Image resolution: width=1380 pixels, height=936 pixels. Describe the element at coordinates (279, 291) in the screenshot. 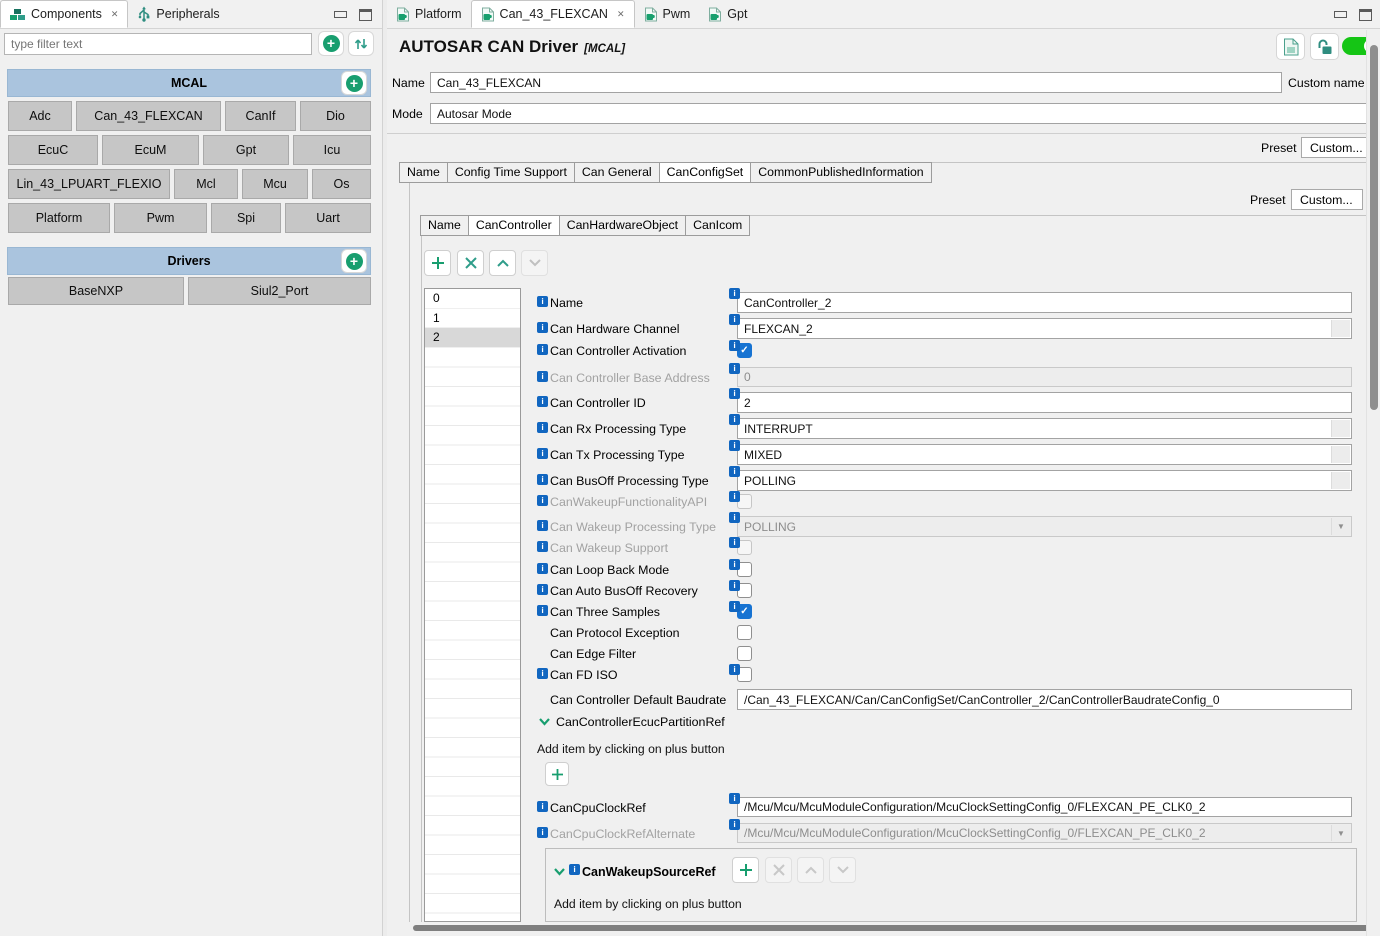

I see `driver-button-siul2port: Siul2_Port` at that location.